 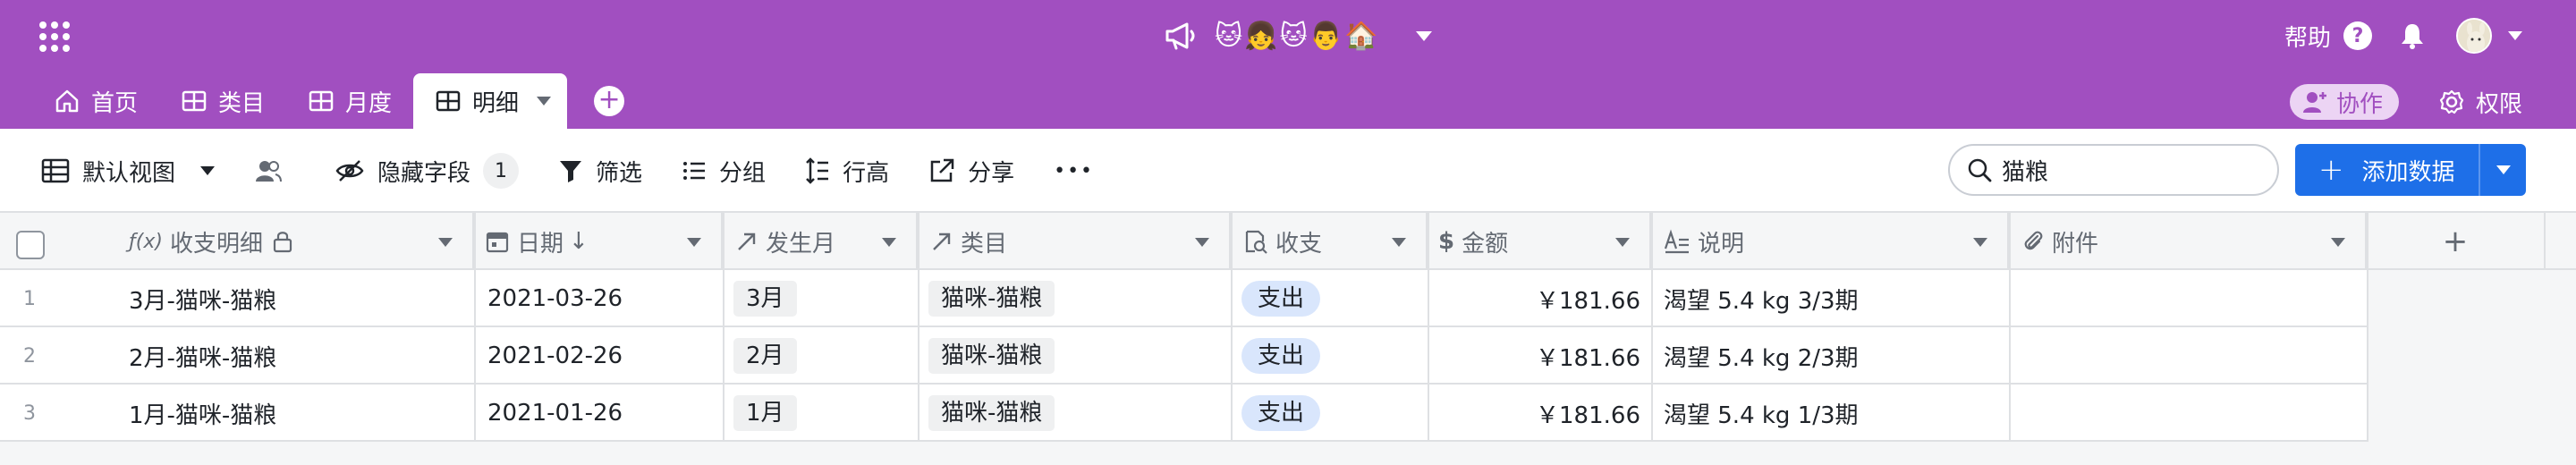 What do you see at coordinates (866, 173) in the screenshot?
I see `row-height-label: 行高` at bounding box center [866, 173].